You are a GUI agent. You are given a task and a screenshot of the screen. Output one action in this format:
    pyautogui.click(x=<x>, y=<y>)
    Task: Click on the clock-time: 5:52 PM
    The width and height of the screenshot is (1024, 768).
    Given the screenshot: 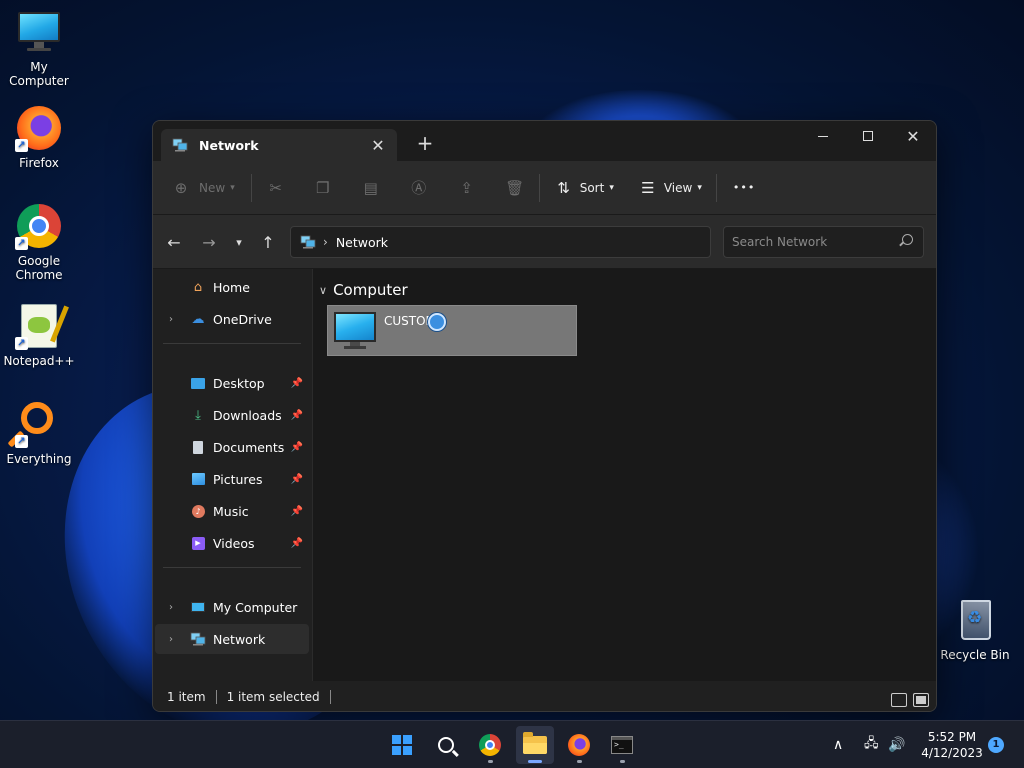 What is the action you would take?
    pyautogui.click(x=952, y=737)
    